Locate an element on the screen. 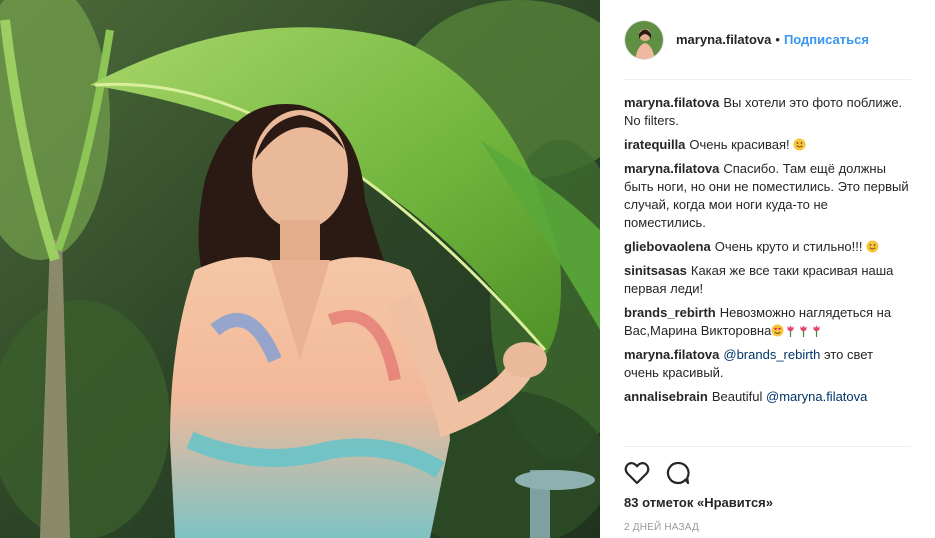 Image resolution: width=935 pixels, height=538 pixels. follow-button: Подписаться is located at coordinates (826, 39).